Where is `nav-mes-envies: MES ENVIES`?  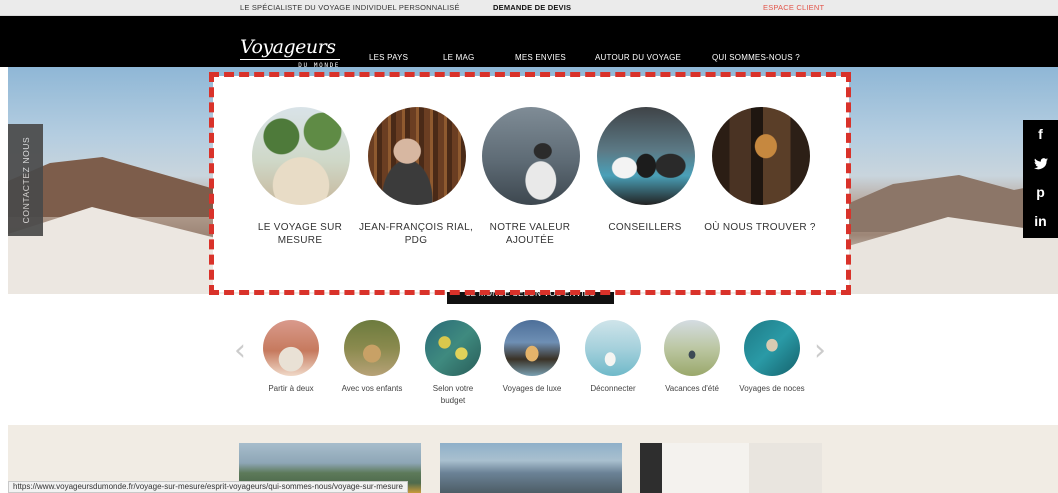 nav-mes-envies: MES ENVIES is located at coordinates (540, 57).